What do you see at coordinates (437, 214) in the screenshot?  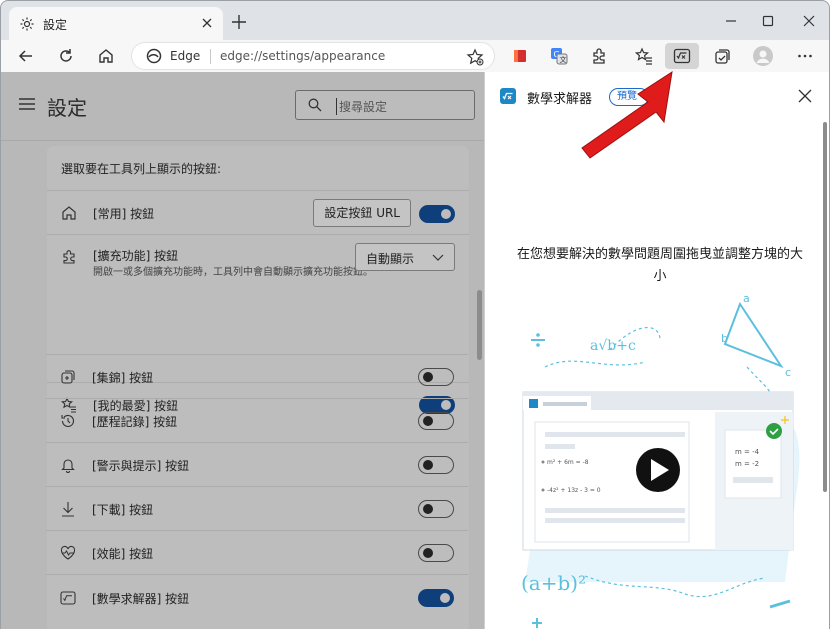 I see `home-button-toggle` at bounding box center [437, 214].